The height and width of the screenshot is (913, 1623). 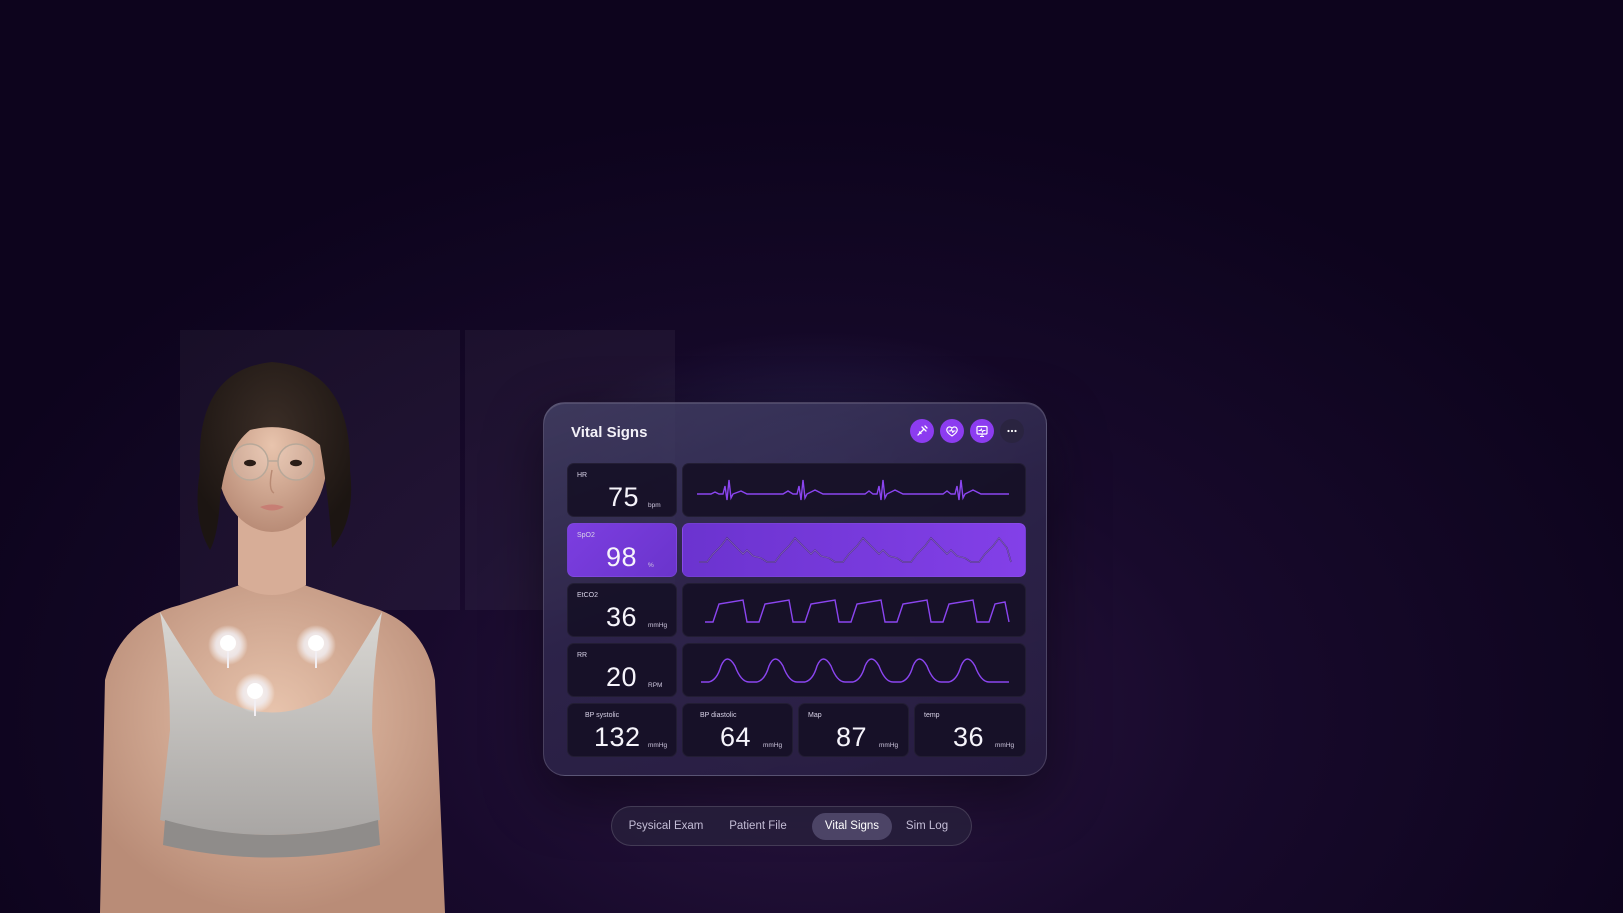 I want to click on bp-diastolic-label: BP diastolic, so click(x=718, y=715).